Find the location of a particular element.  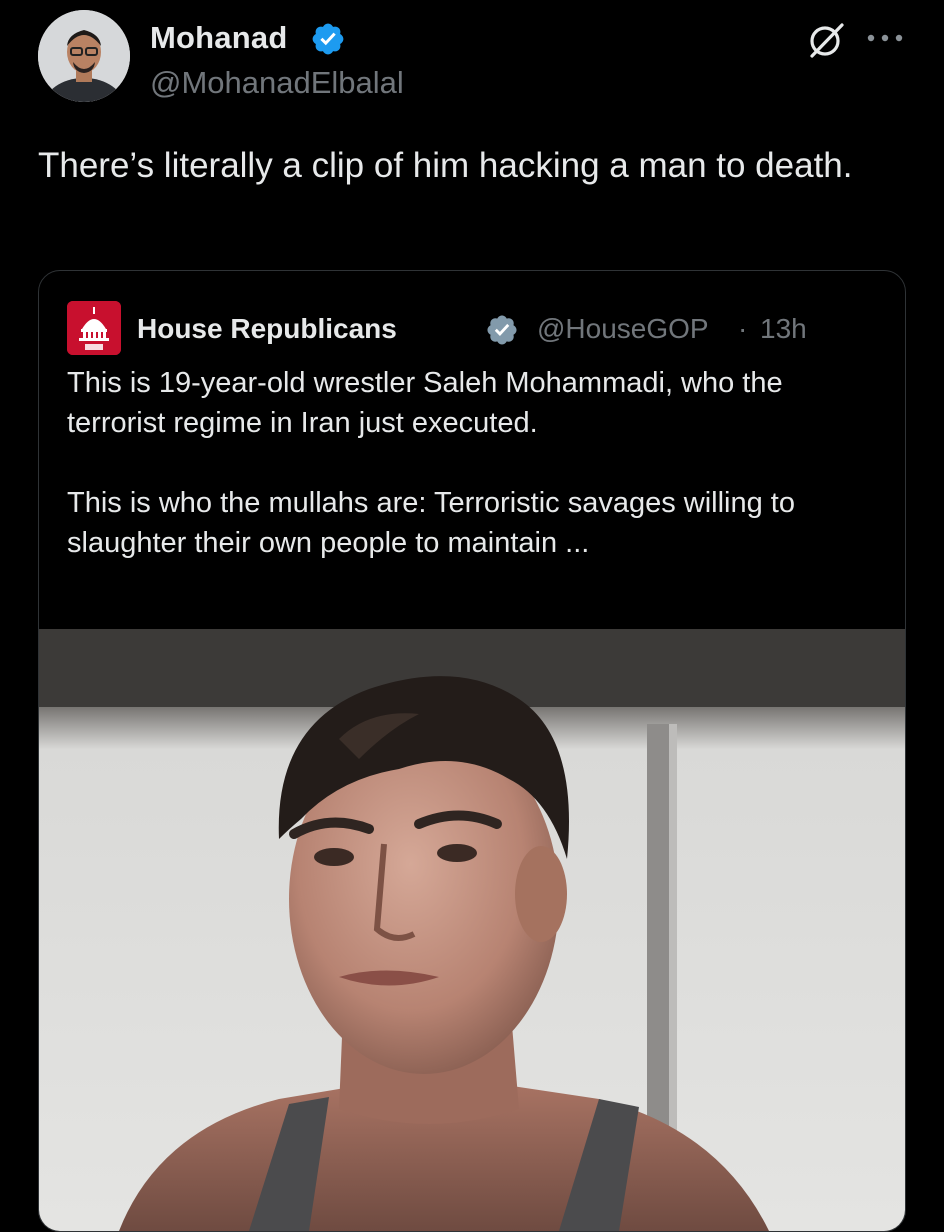

quoted-author-name: House Republicans is located at coordinates (267, 329).